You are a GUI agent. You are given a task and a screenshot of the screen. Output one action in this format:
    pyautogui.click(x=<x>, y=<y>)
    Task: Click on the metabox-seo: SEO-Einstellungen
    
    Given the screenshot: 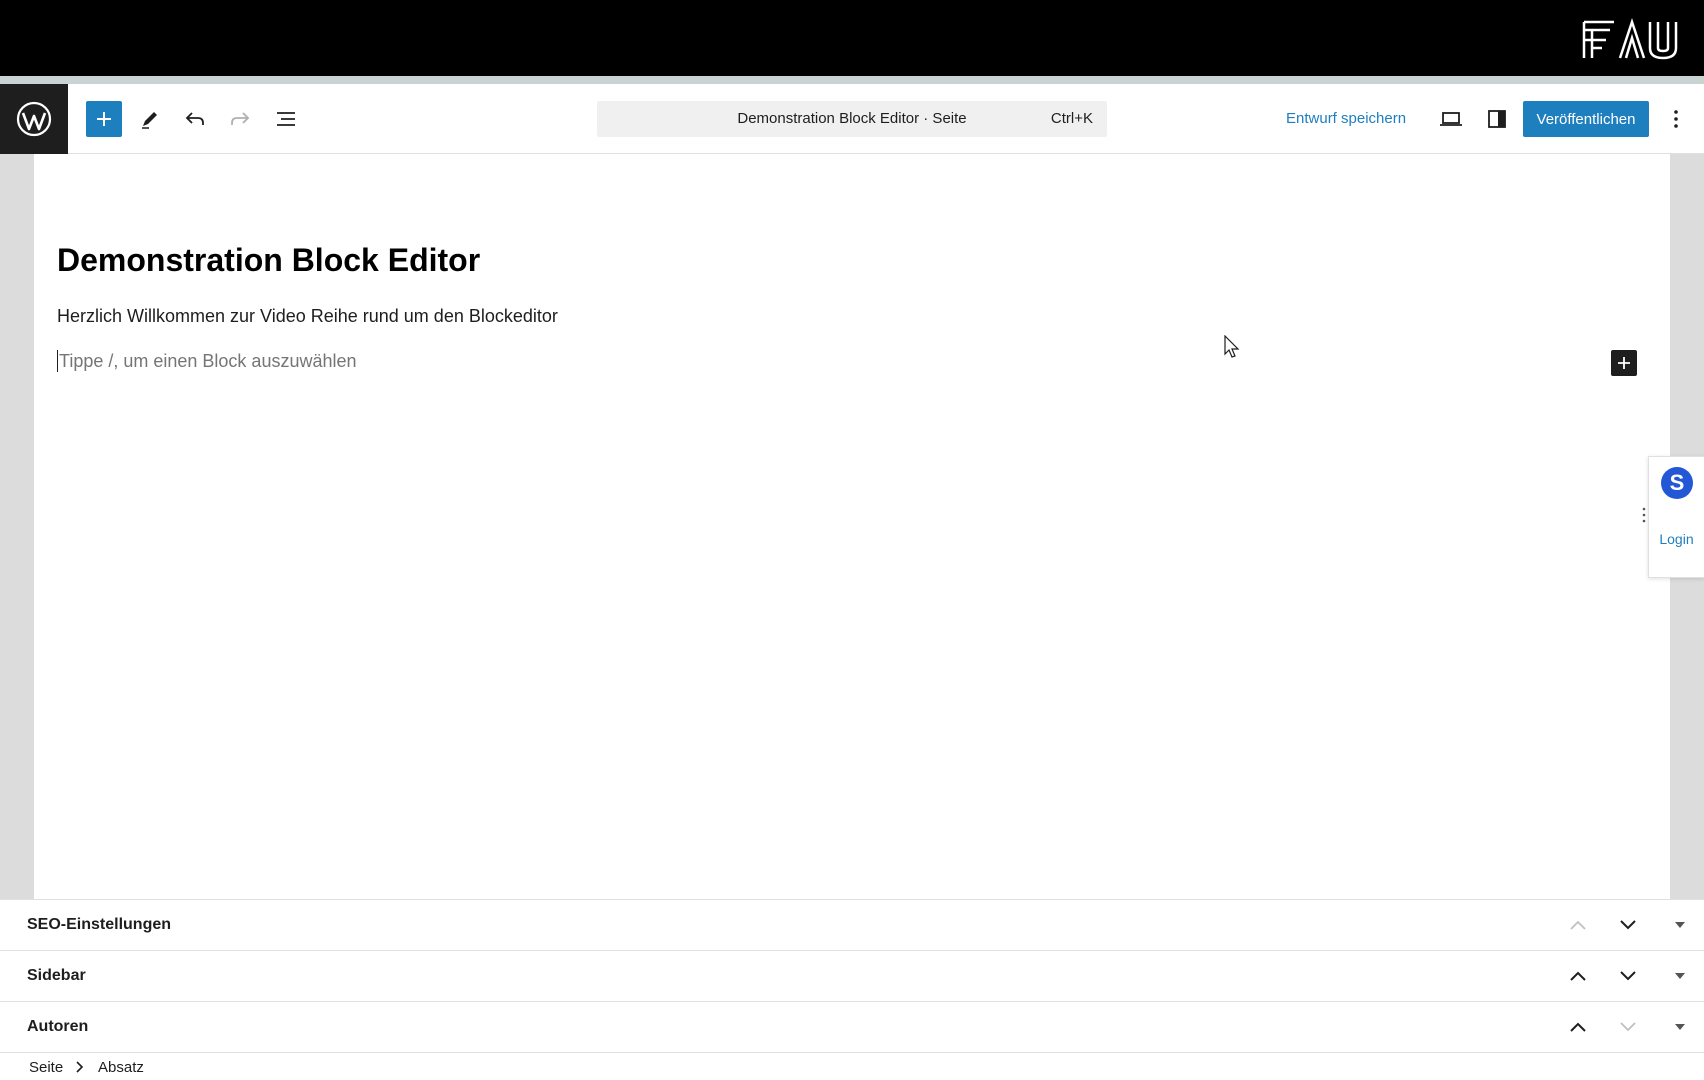 What is the action you would take?
    pyautogui.click(x=852, y=924)
    